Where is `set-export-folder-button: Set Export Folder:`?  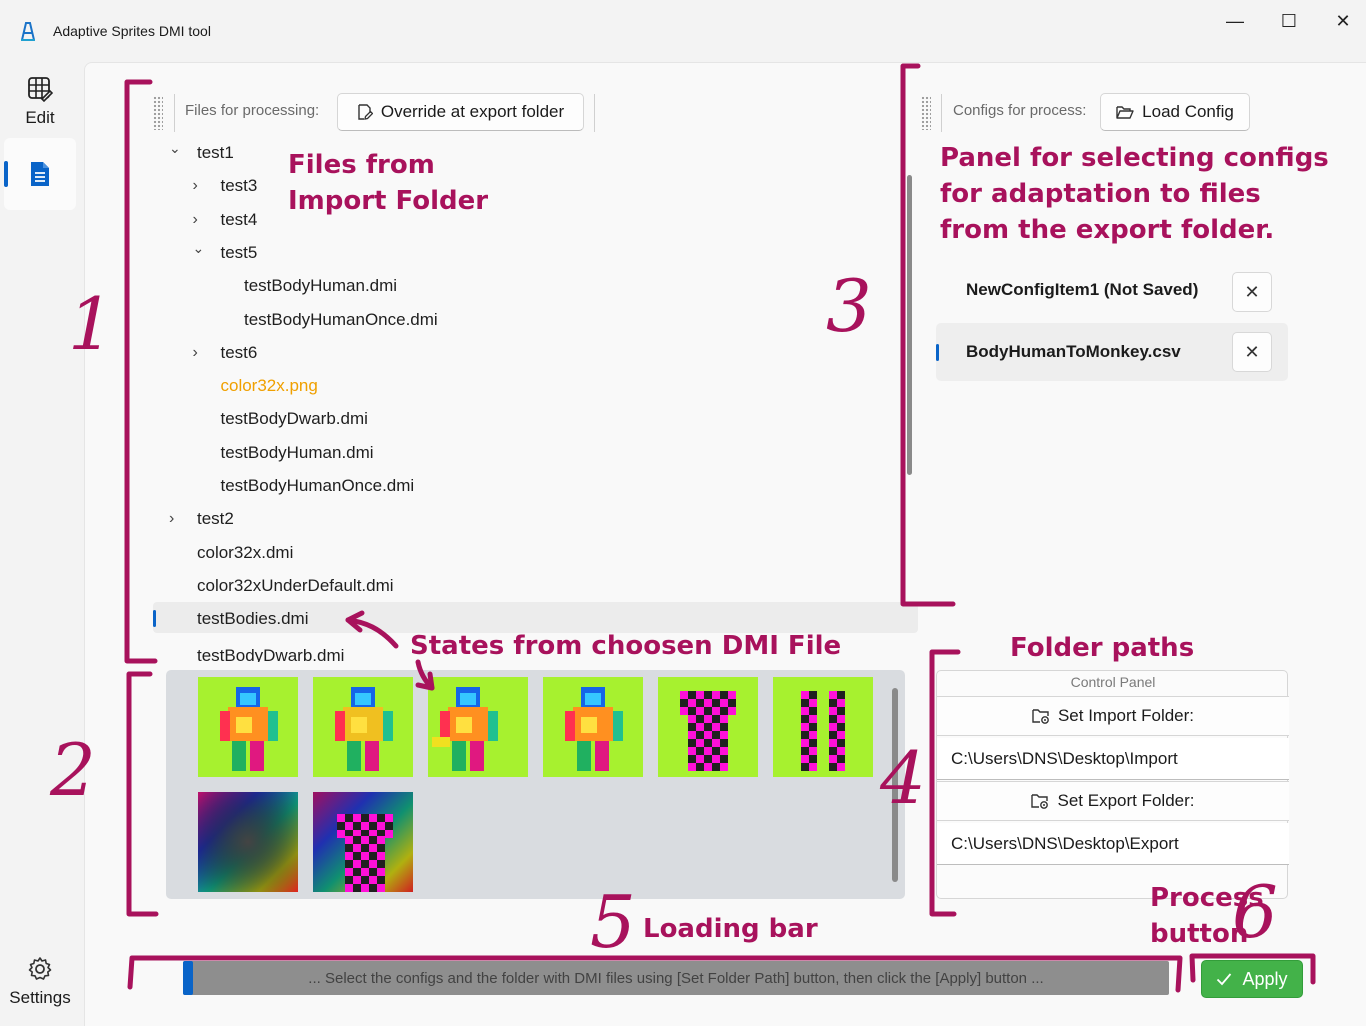 set-export-folder-button: Set Export Folder: is located at coordinates (1113, 801).